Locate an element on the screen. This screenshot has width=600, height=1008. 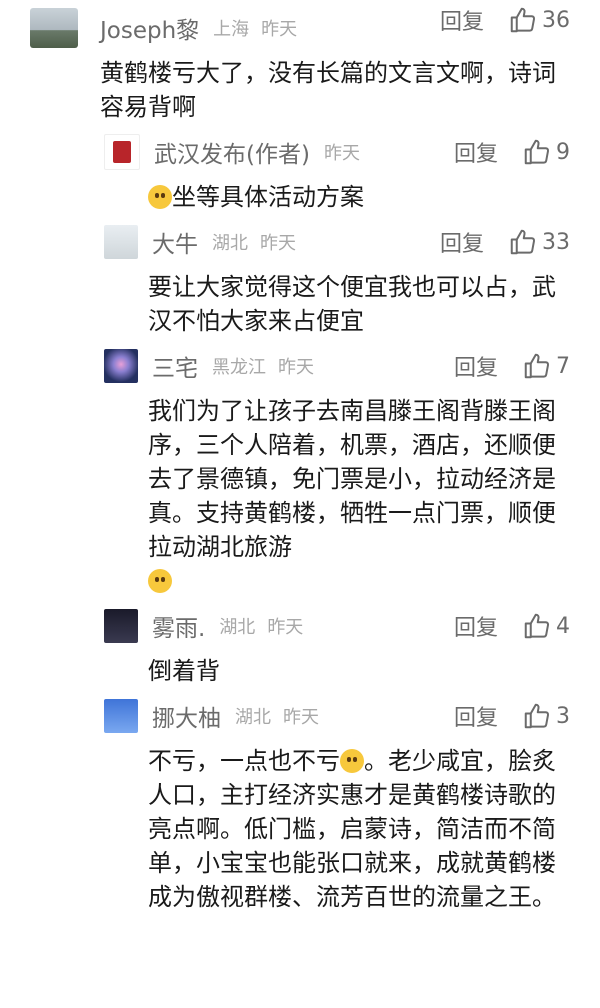
reply-item: 武汉发布(作者) 昨天 回复 9 坐等具体活动方案 is located at coordinates (300, 177).